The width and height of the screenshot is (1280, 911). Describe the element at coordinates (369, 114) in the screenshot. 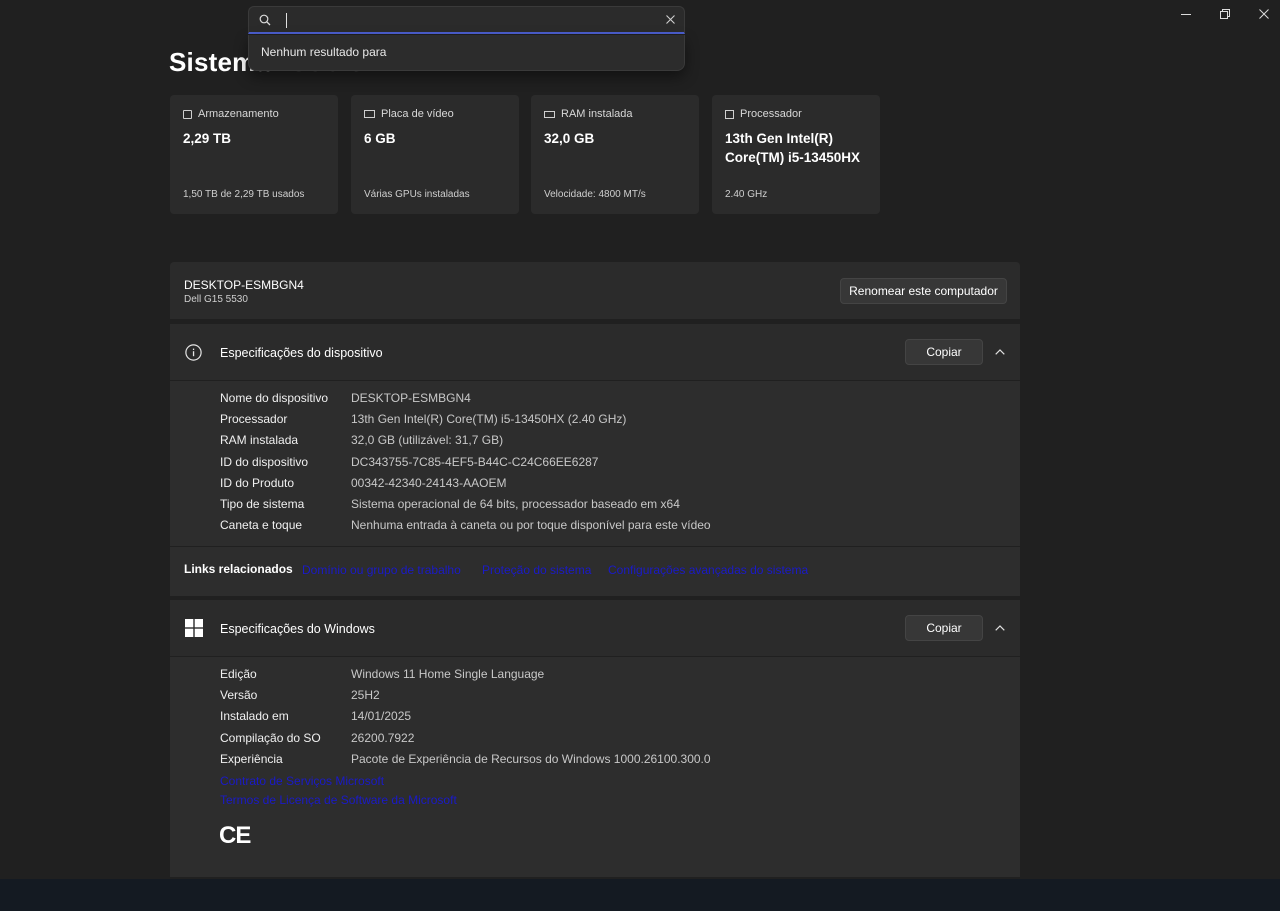

I see `gpu-icon` at that location.